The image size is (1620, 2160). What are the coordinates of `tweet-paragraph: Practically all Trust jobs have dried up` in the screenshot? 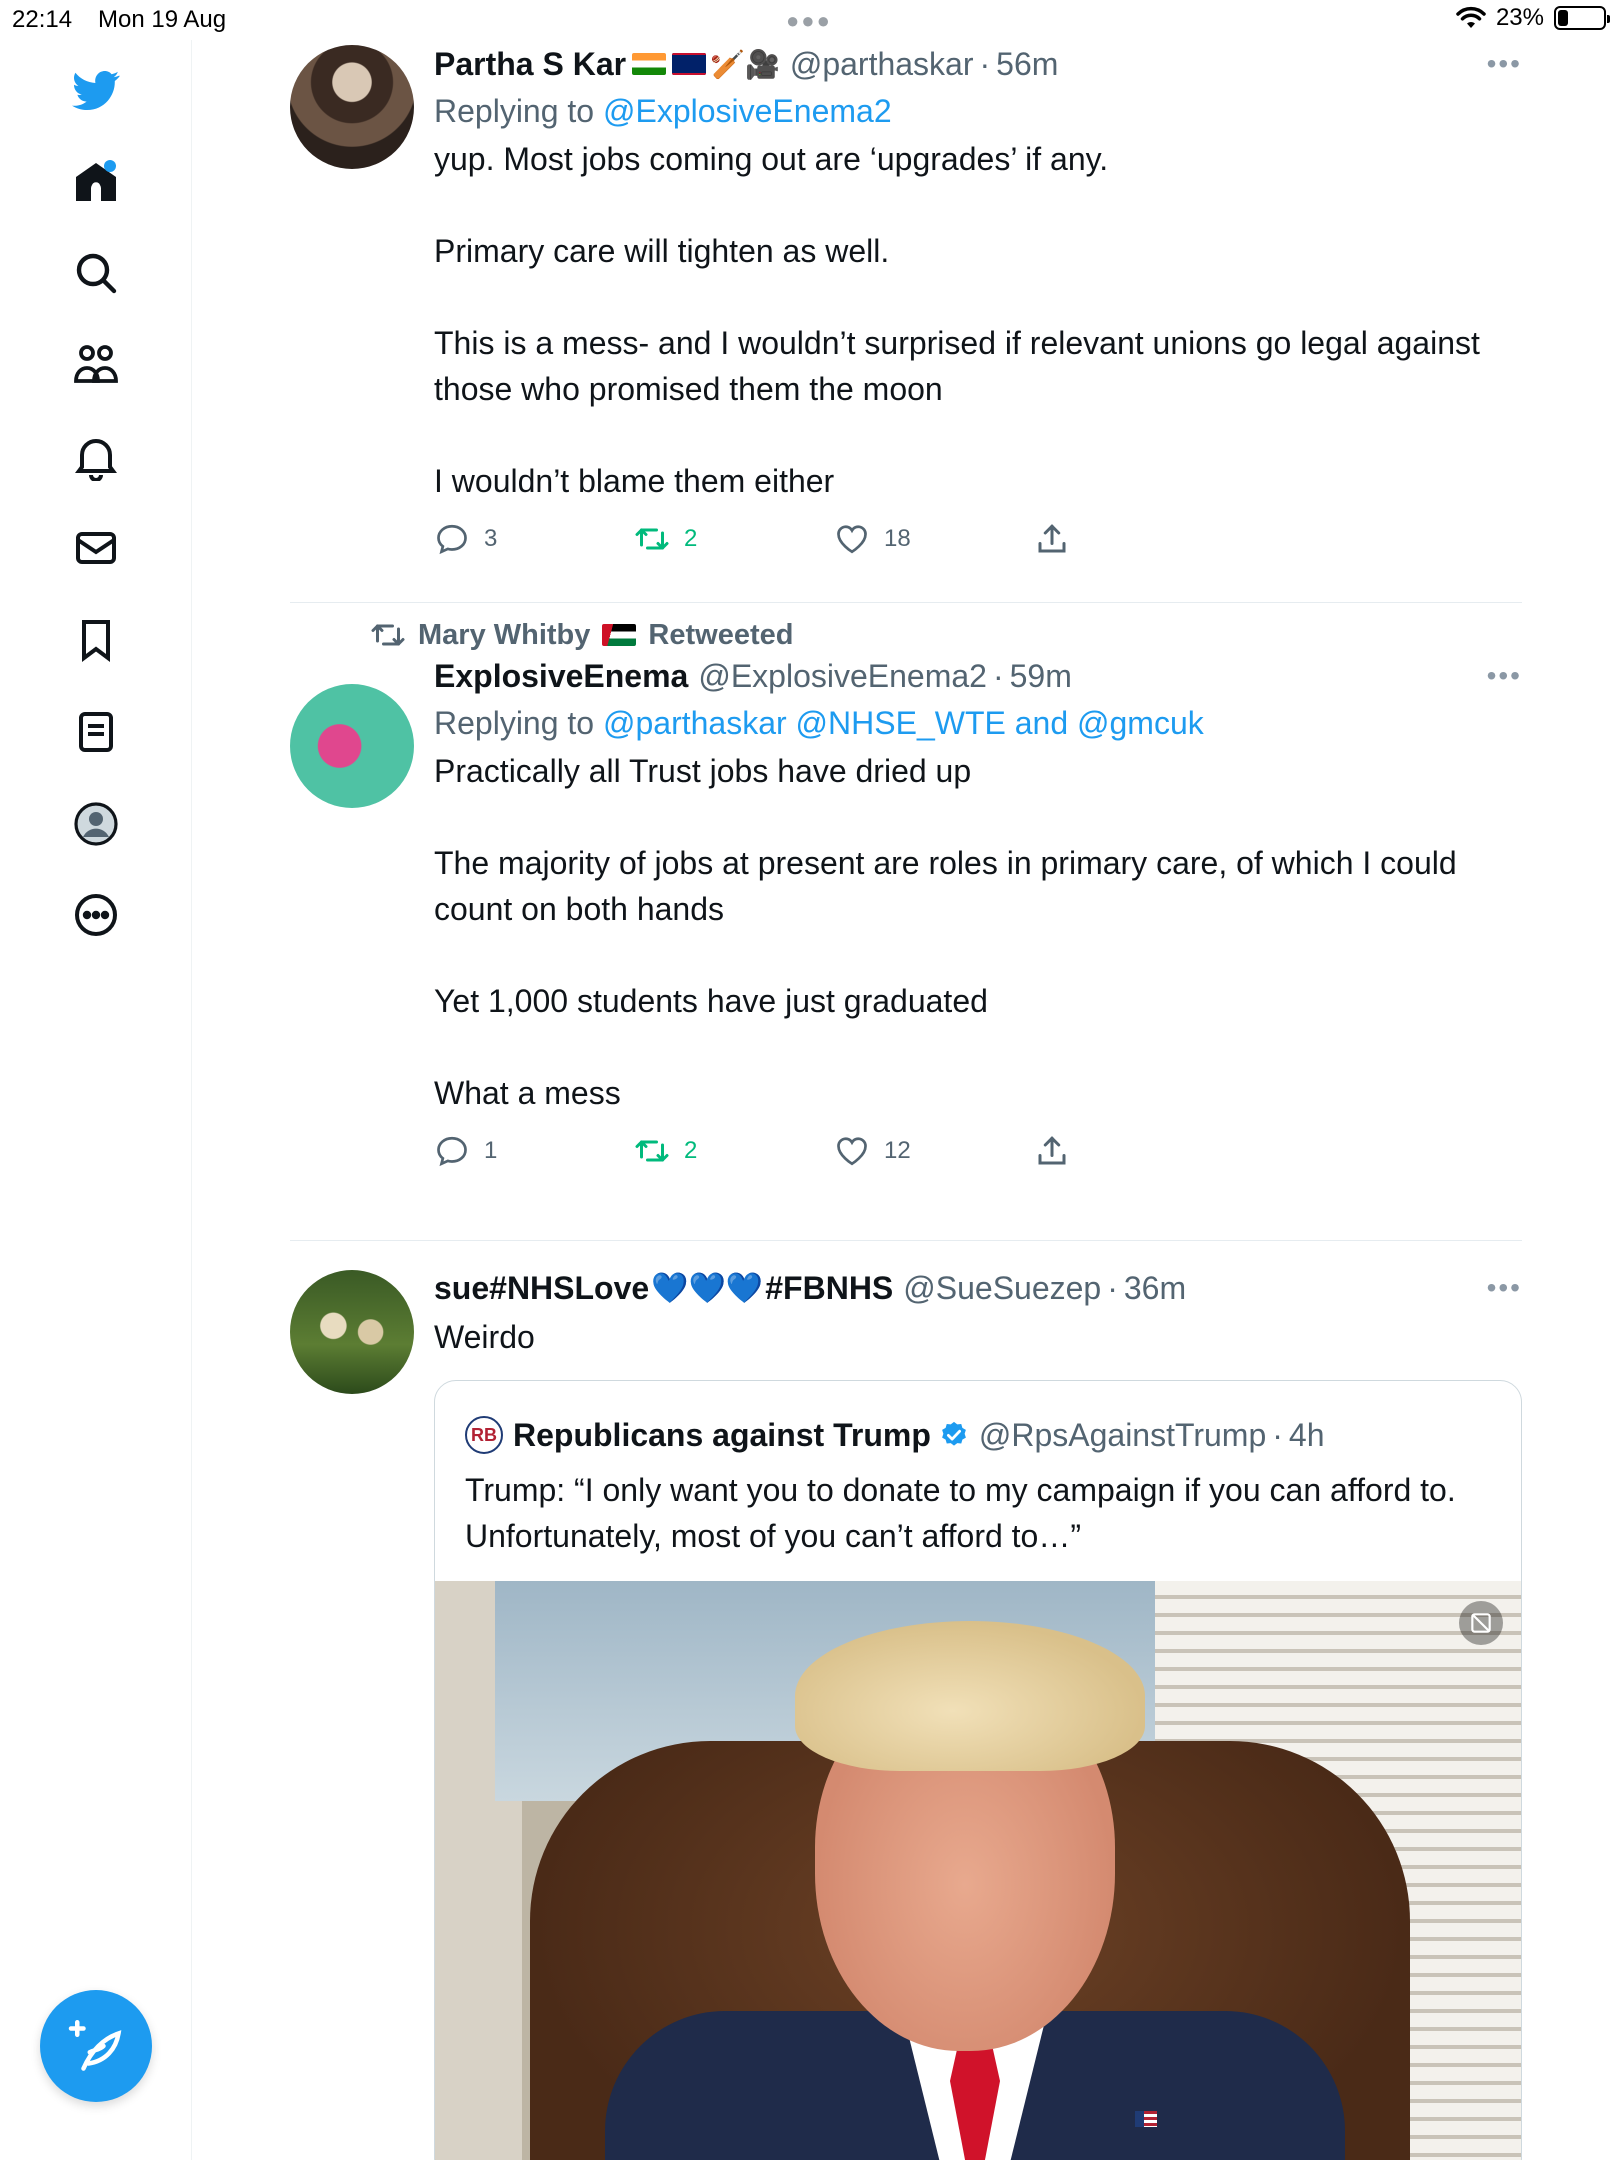 It's located at (703, 771).